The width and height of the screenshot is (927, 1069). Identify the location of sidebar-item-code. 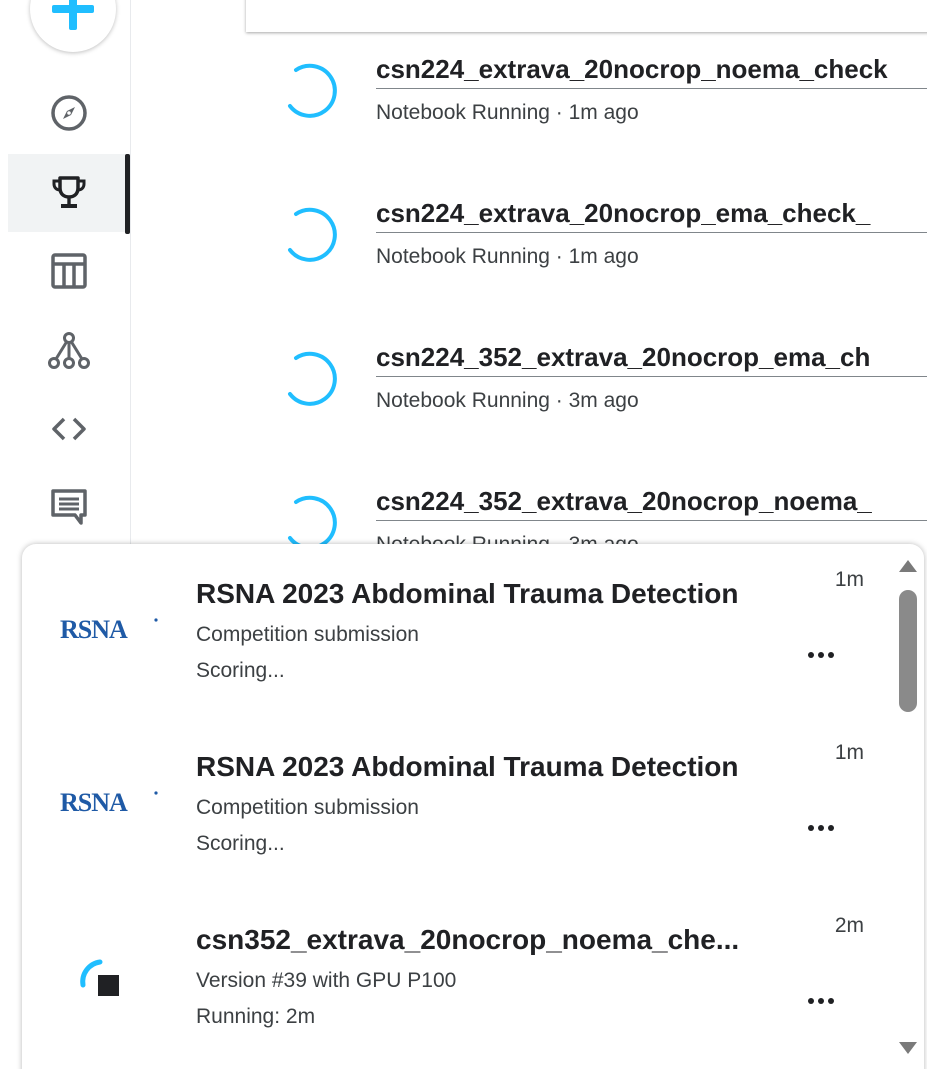
(69, 429).